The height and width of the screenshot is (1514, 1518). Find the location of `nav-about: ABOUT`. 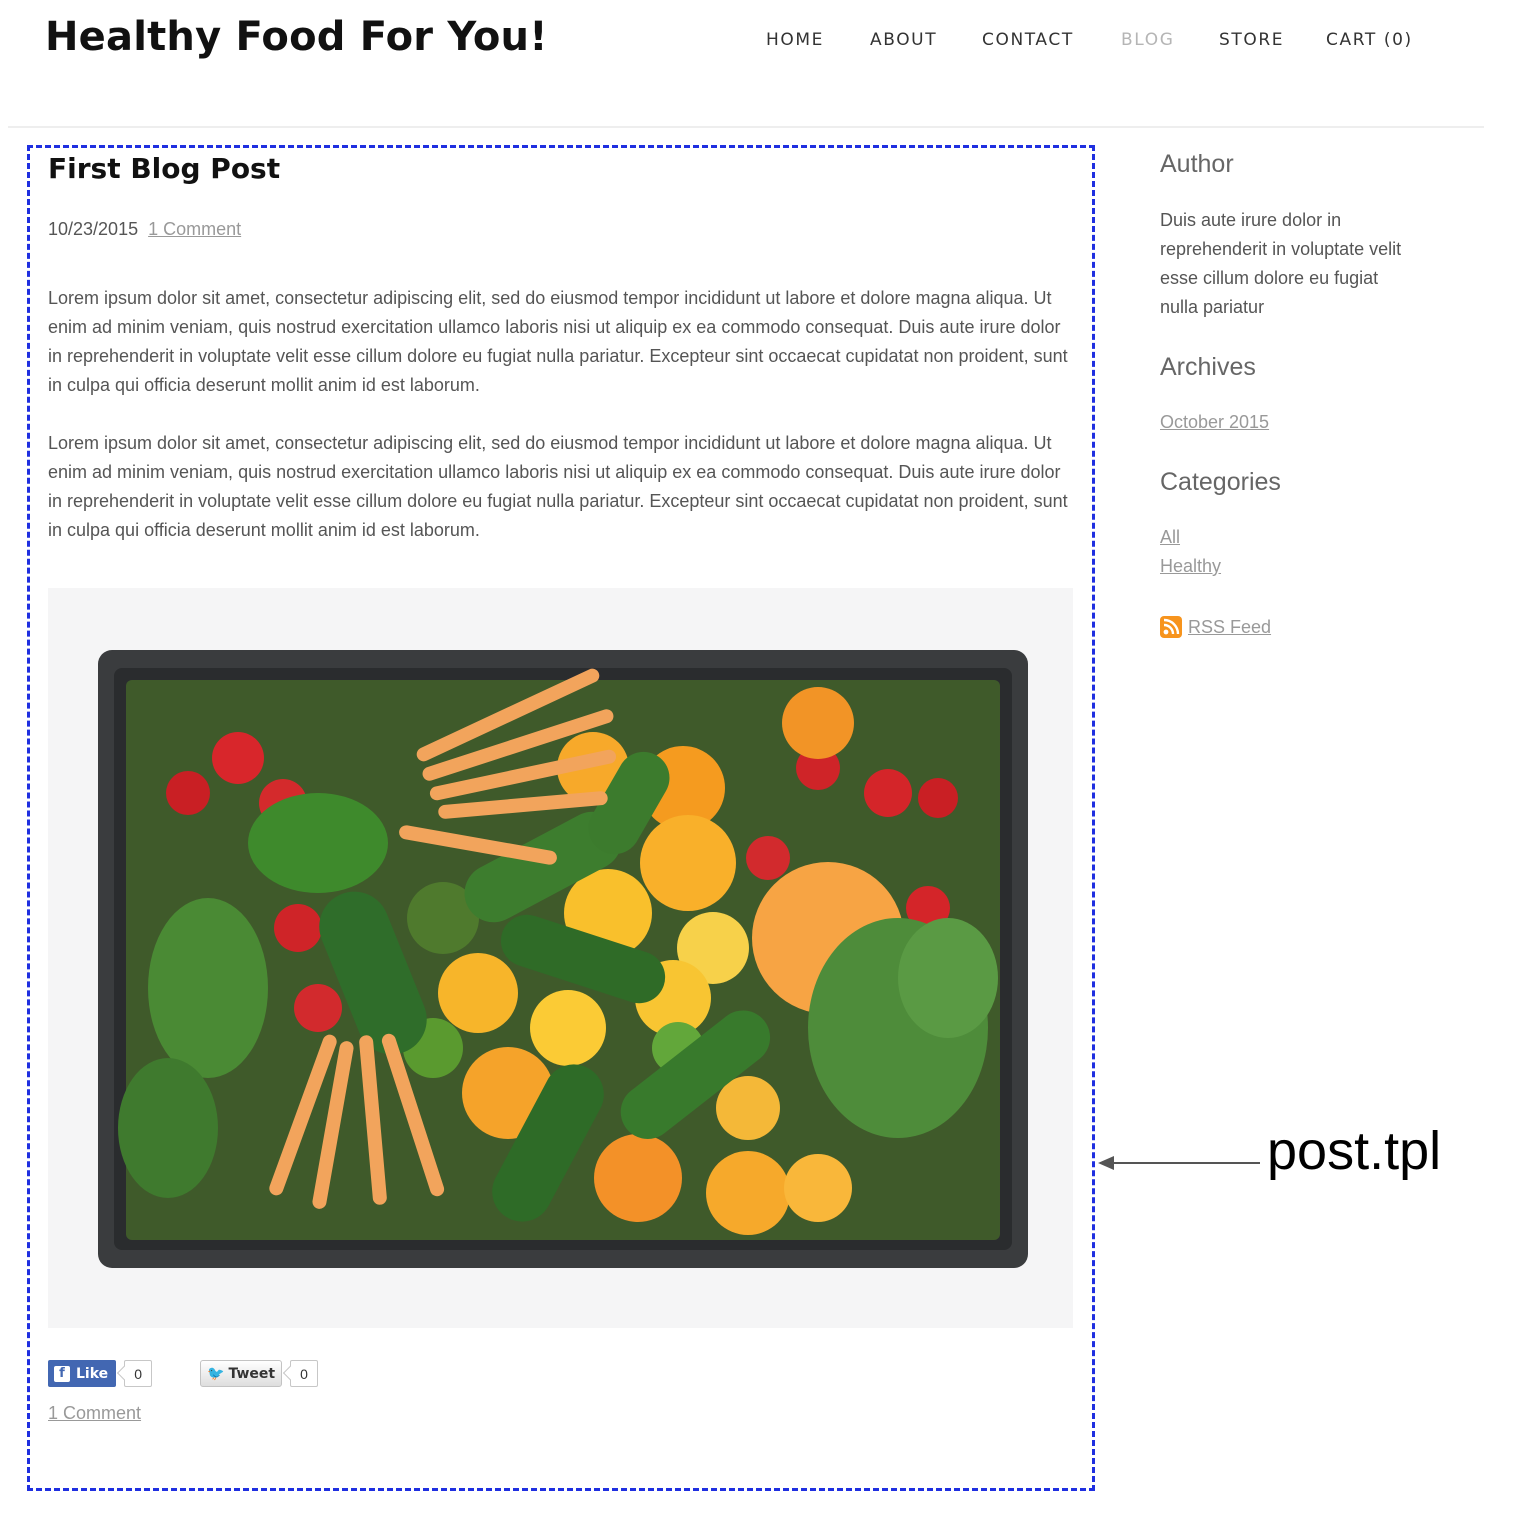

nav-about: ABOUT is located at coordinates (903, 40).